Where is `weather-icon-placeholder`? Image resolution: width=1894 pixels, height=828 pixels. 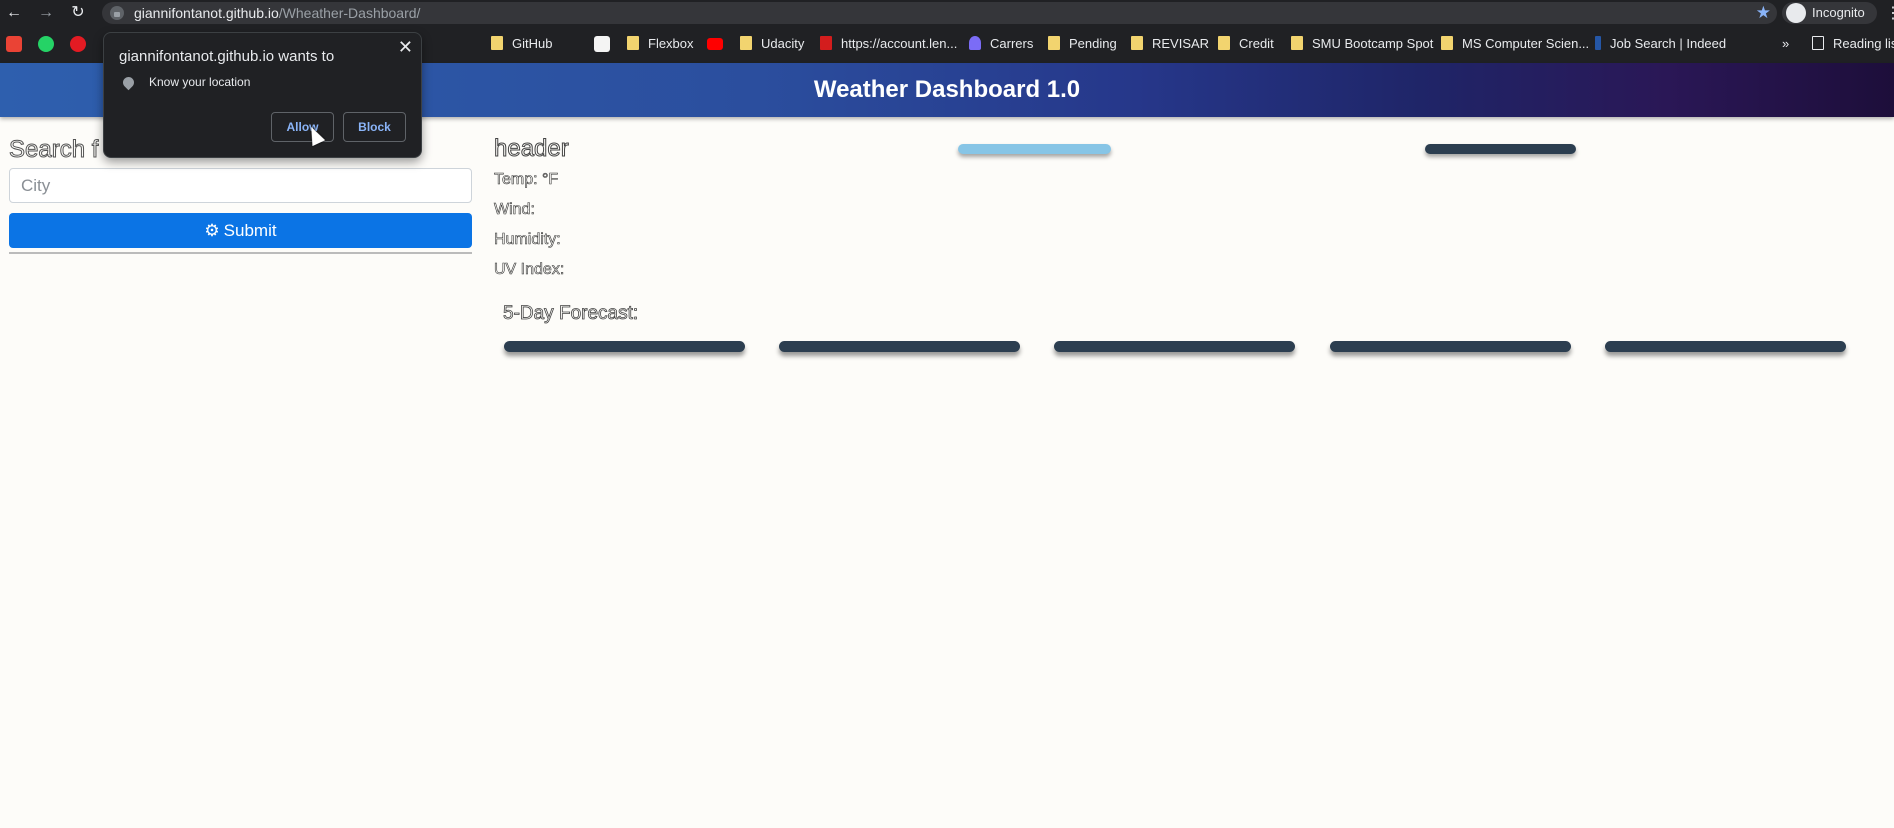 weather-icon-placeholder is located at coordinates (1034, 149).